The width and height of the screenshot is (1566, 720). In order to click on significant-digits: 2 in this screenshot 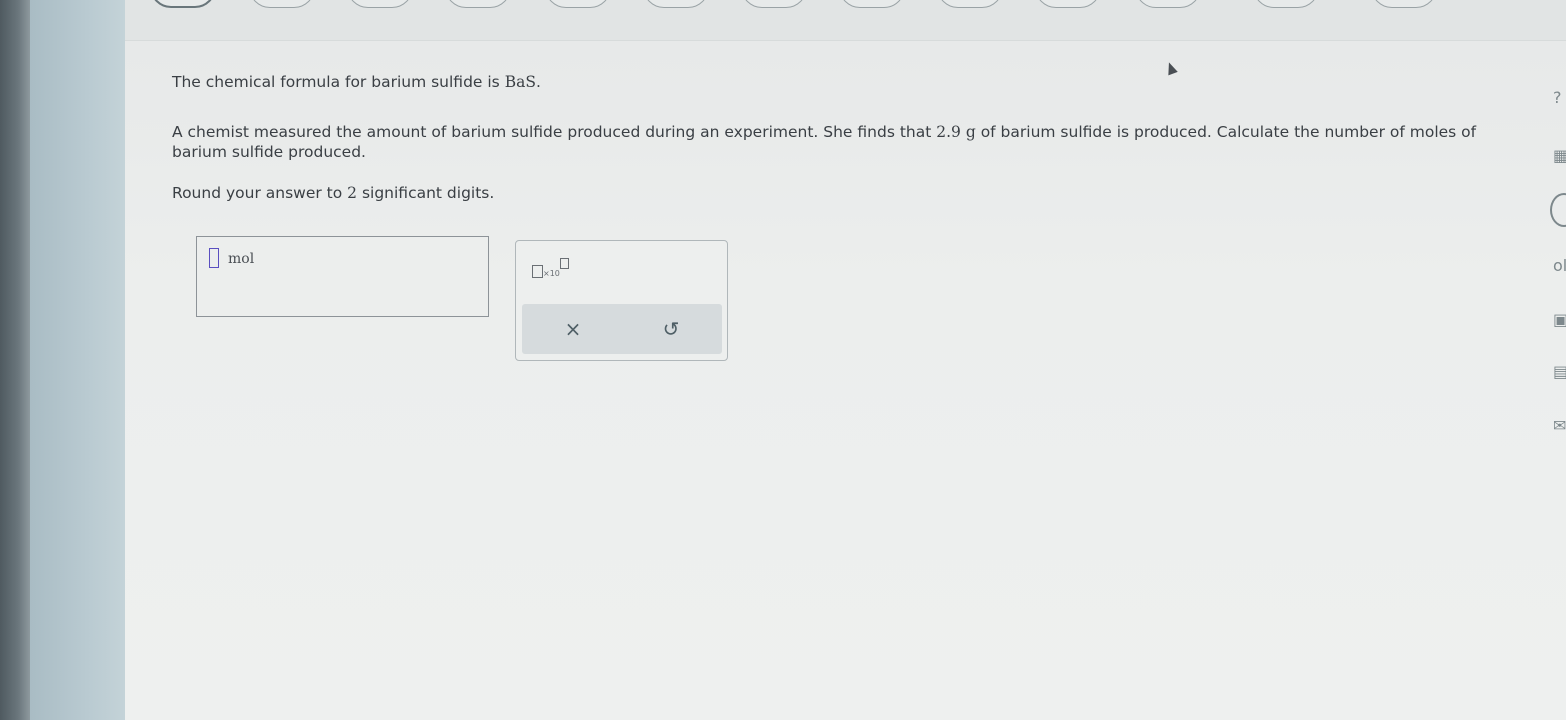, I will do `click(352, 193)`.